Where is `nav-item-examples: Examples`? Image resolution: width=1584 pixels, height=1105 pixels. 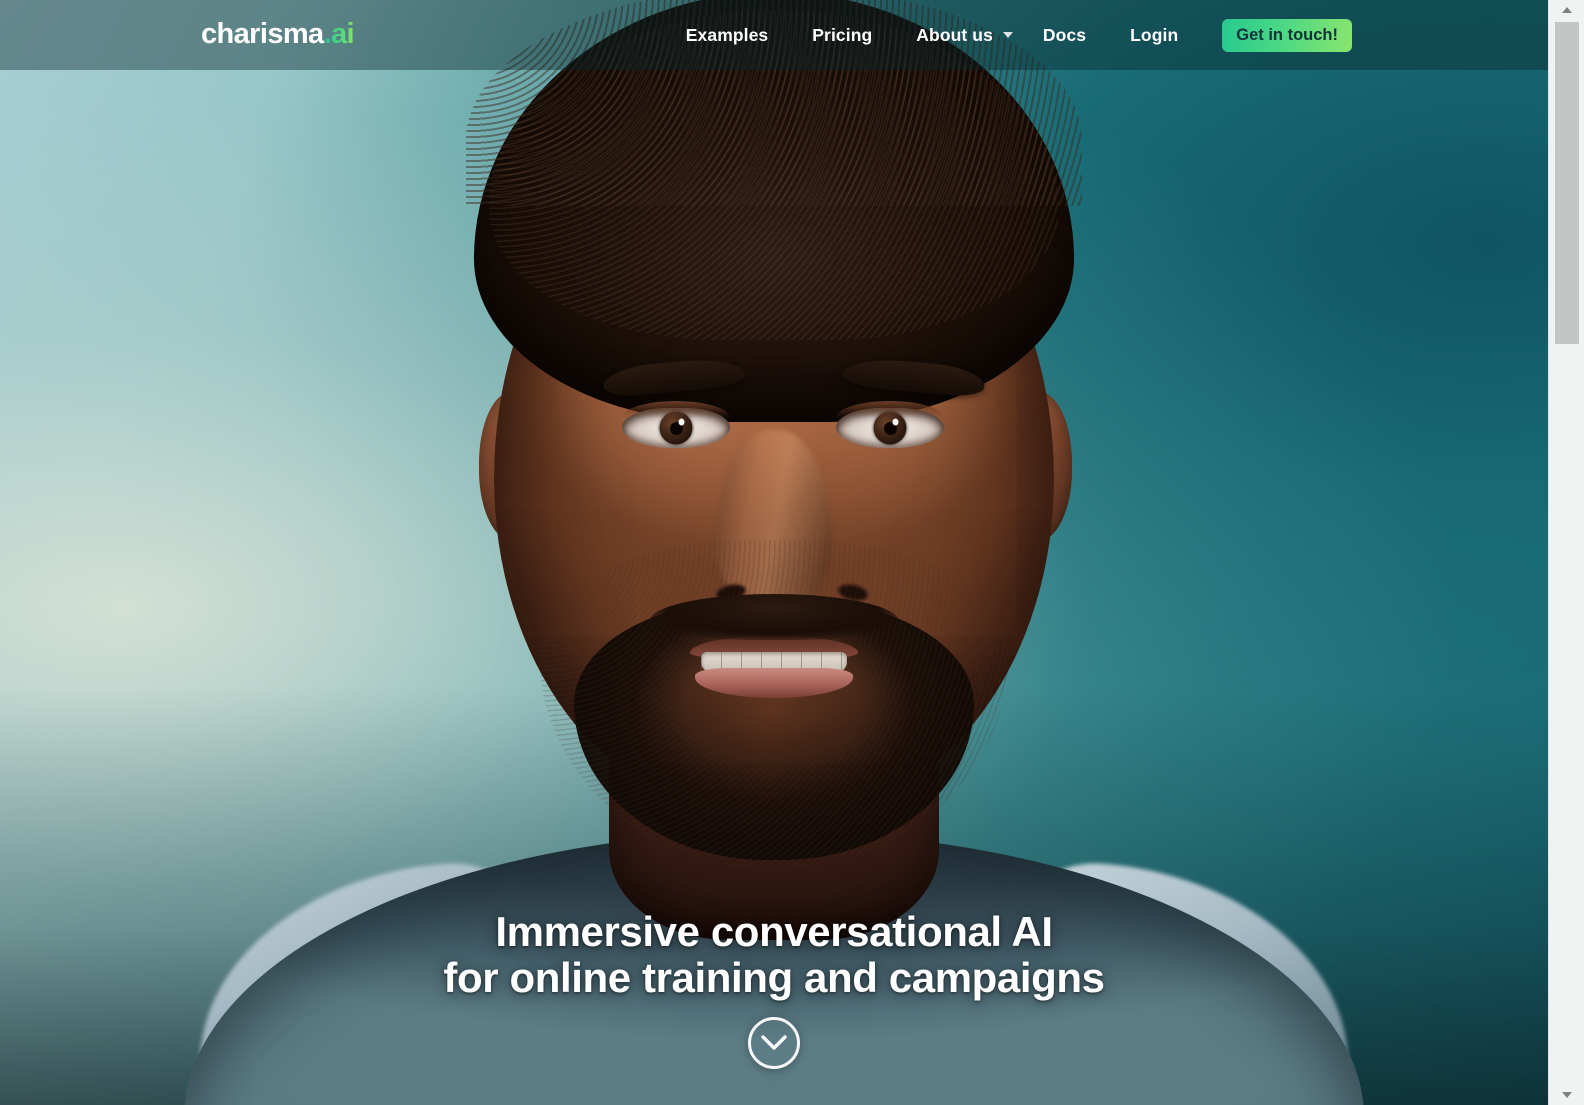 nav-item-examples: Examples is located at coordinates (727, 35).